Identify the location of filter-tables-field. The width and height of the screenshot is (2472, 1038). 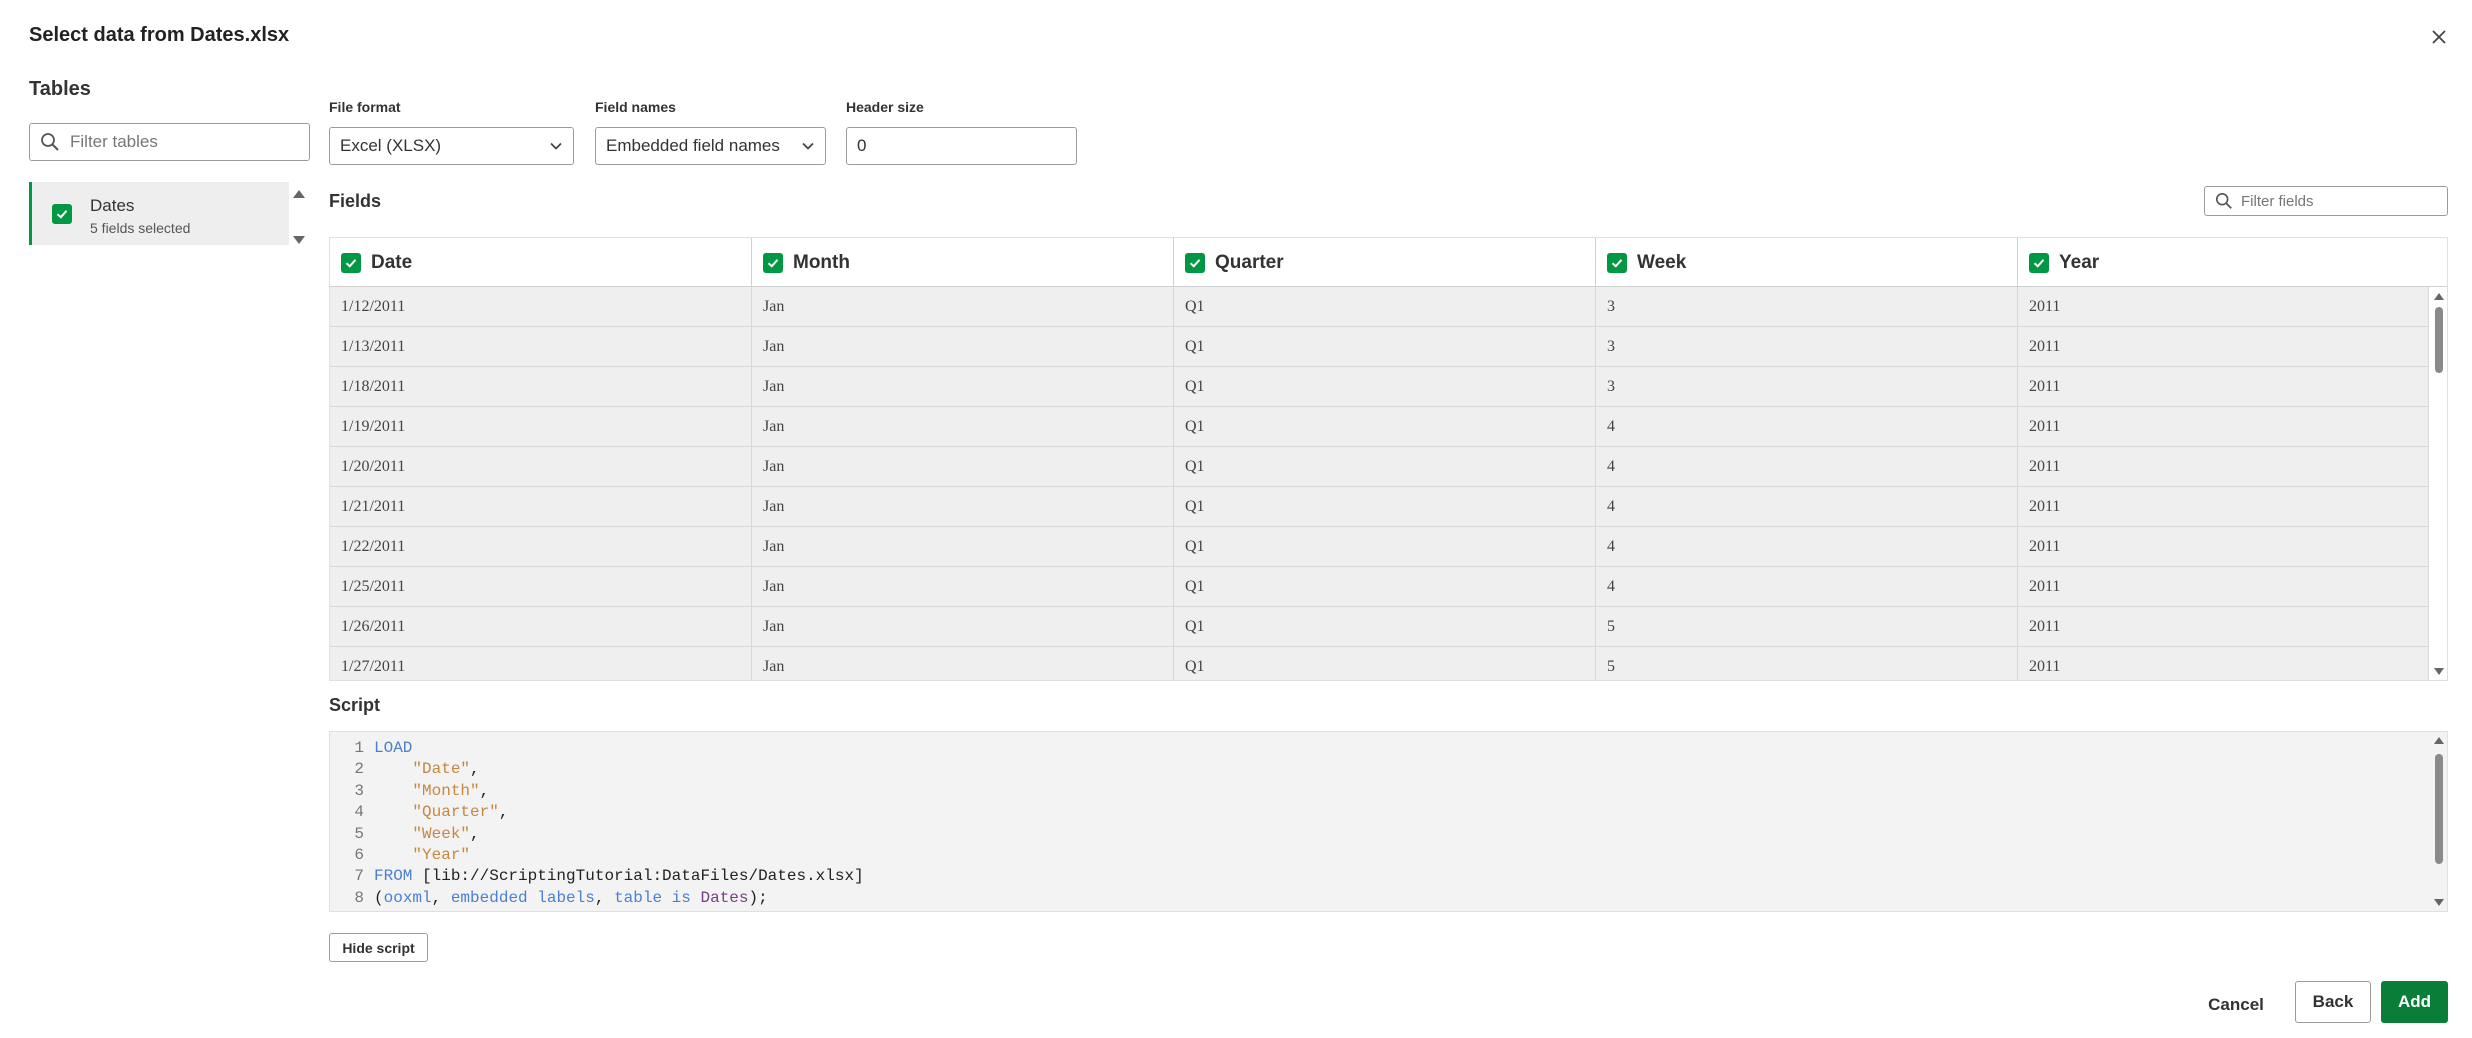
(169, 142).